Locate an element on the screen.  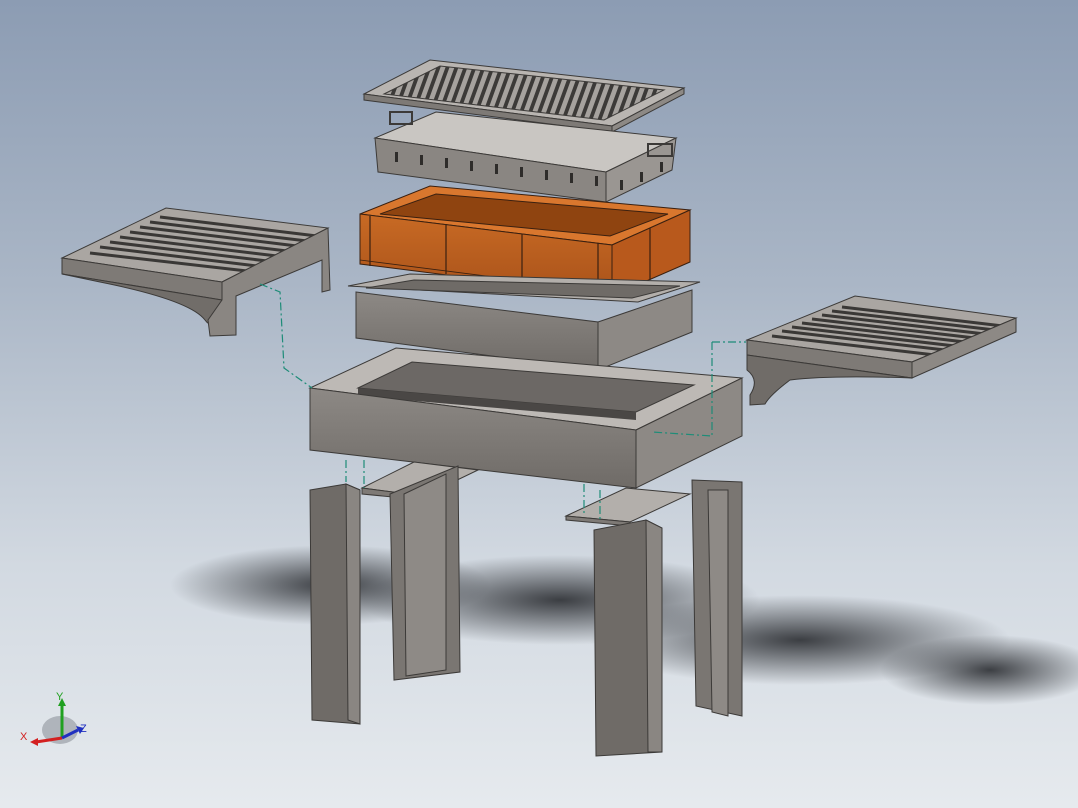
left-side-shelf is located at coordinates (195, 272).